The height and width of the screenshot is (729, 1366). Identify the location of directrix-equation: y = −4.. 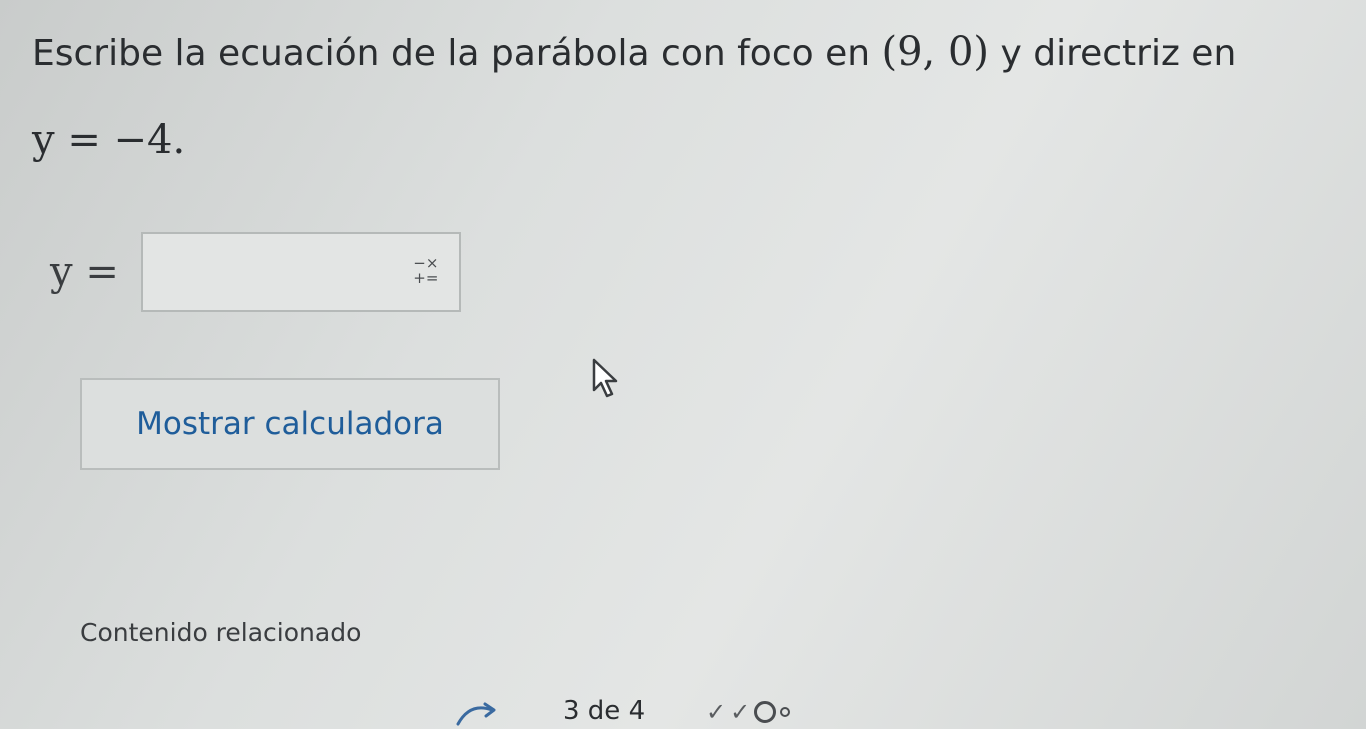
(109, 140).